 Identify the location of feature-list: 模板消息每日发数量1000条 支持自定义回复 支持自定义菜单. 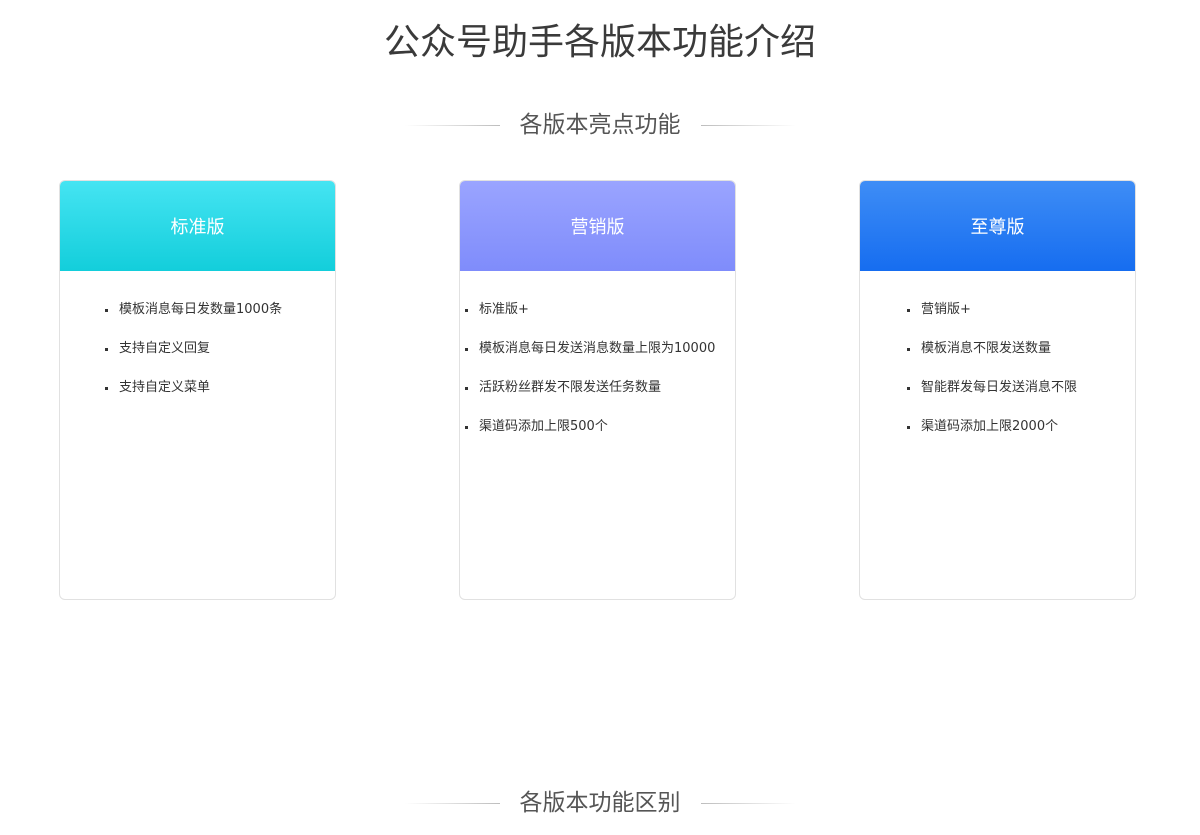
(193, 359).